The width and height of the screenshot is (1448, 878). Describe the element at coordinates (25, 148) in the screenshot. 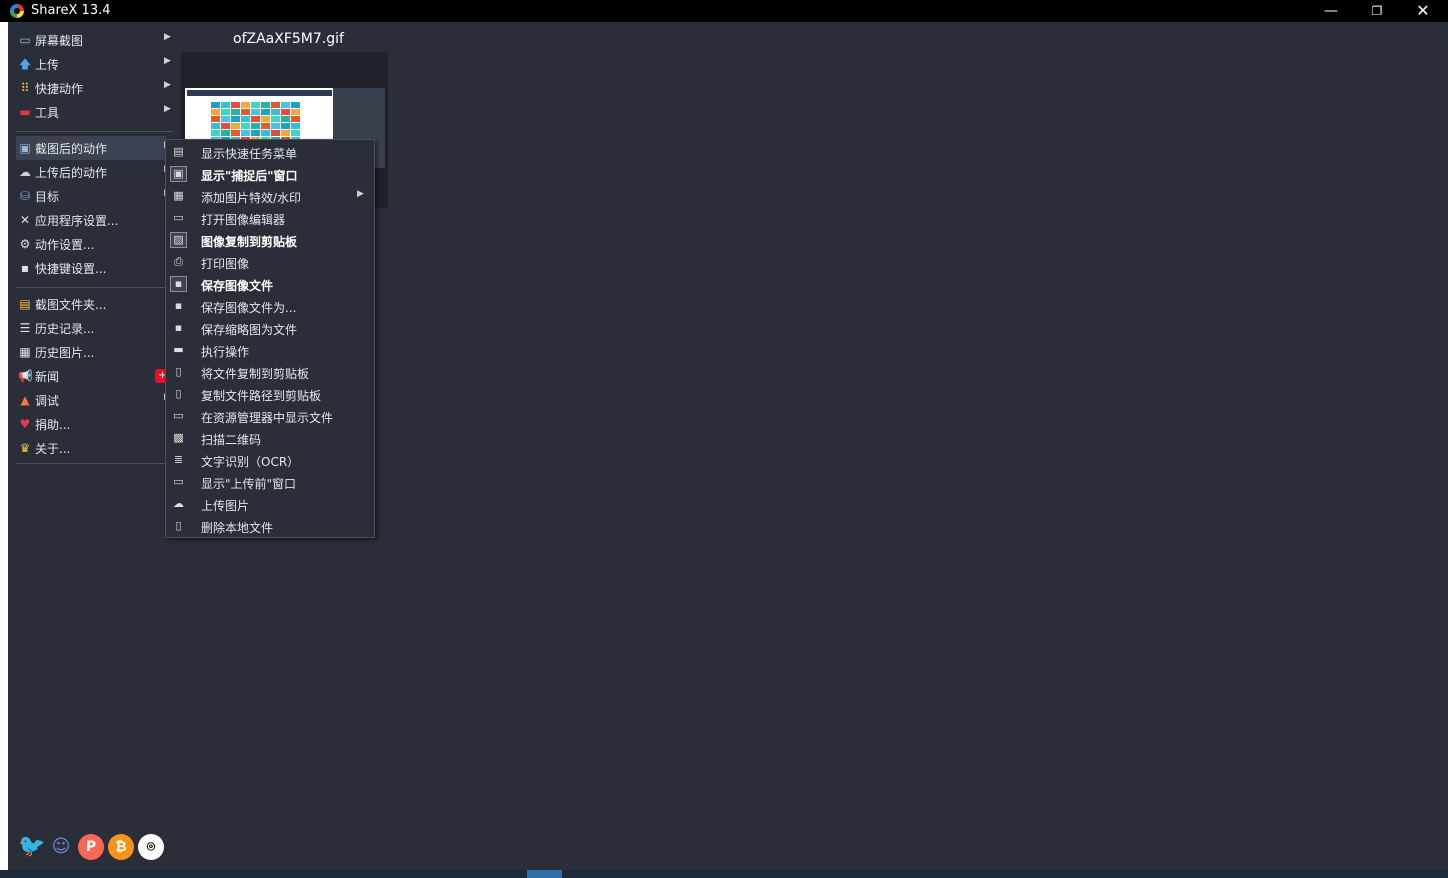

I see `image-action-icon: ▣` at that location.